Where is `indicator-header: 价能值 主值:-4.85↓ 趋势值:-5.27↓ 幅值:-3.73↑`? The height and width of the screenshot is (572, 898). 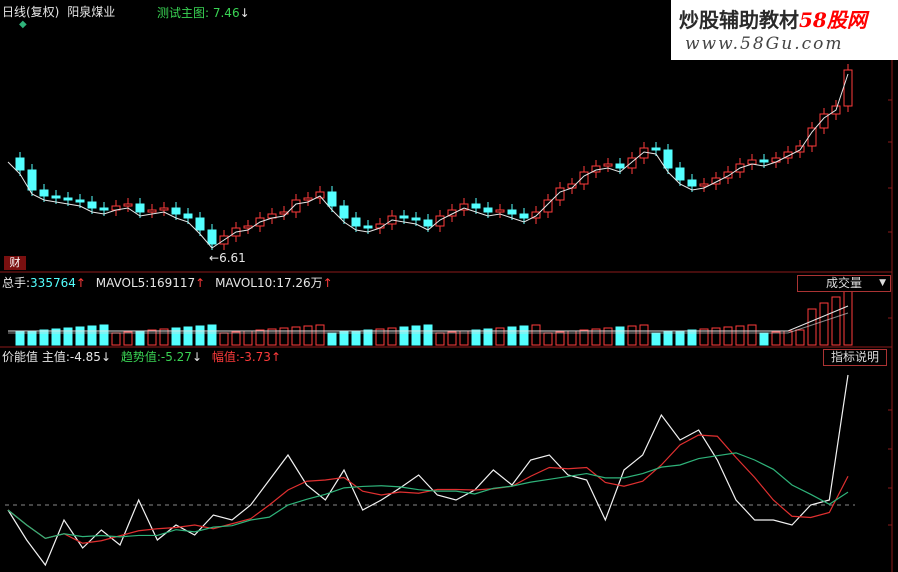
indicator-header: 价能值 主值:-4.85↓ 趋势值:-5.27↓ 幅值:-3.73↑ is located at coordinates (141, 357).